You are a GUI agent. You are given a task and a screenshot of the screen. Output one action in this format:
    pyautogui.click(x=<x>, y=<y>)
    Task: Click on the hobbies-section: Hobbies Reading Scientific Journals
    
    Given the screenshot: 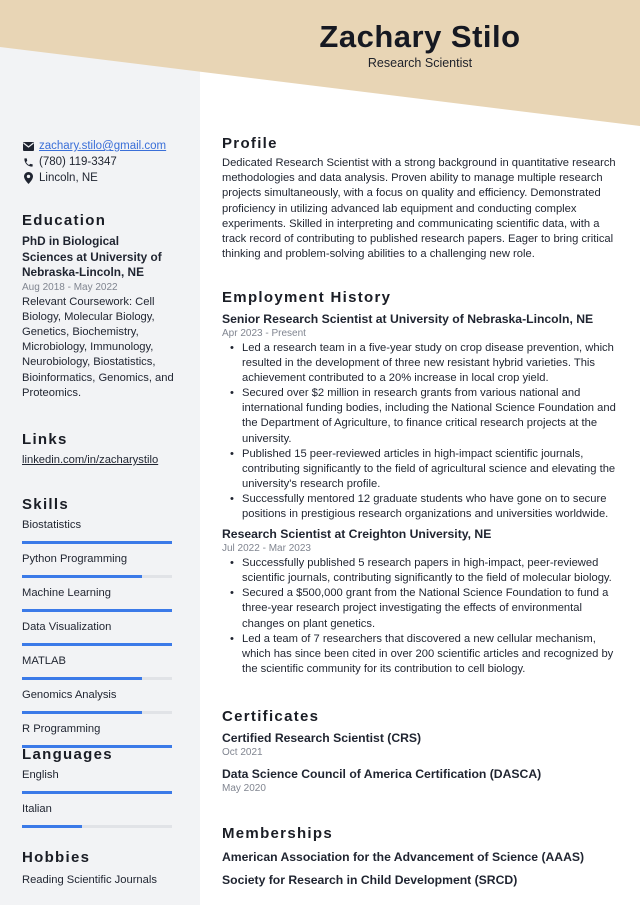 What is the action you would take?
    pyautogui.click(x=99, y=868)
    